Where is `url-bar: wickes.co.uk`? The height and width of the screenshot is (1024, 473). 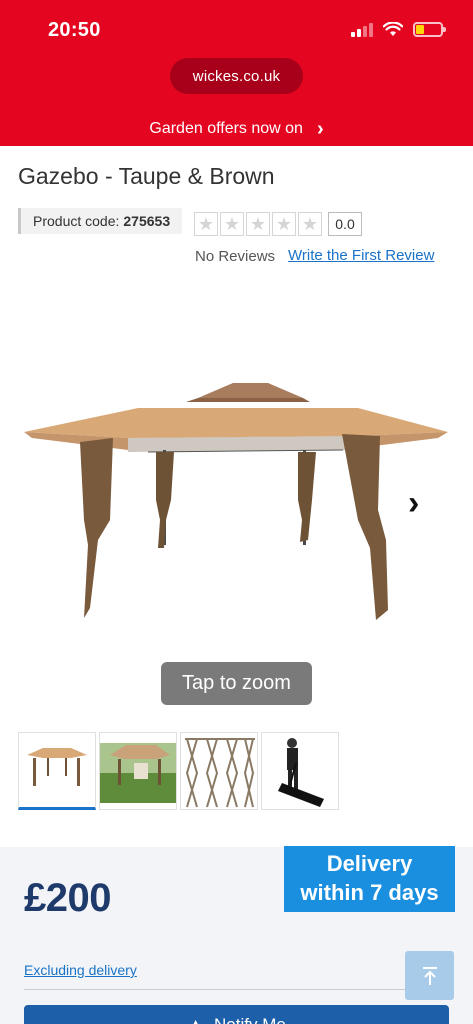 url-bar: wickes.co.uk is located at coordinates (236, 76).